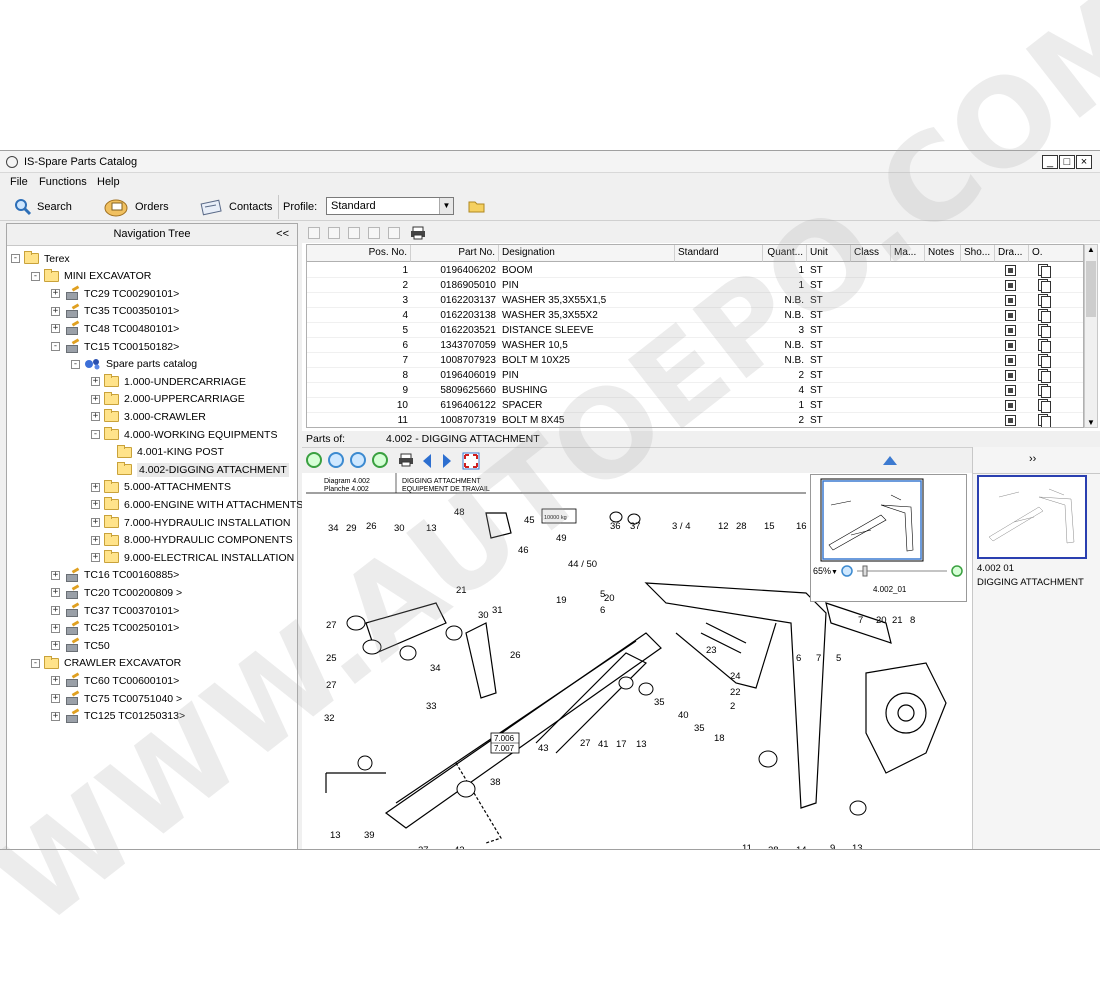  Describe the element at coordinates (108, 182) in the screenshot. I see `menu-help: Help` at that location.